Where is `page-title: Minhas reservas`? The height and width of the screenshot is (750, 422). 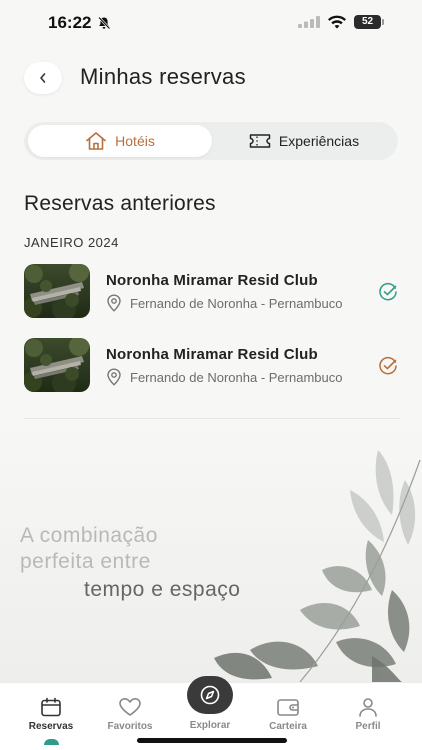 page-title: Minhas reservas is located at coordinates (163, 76).